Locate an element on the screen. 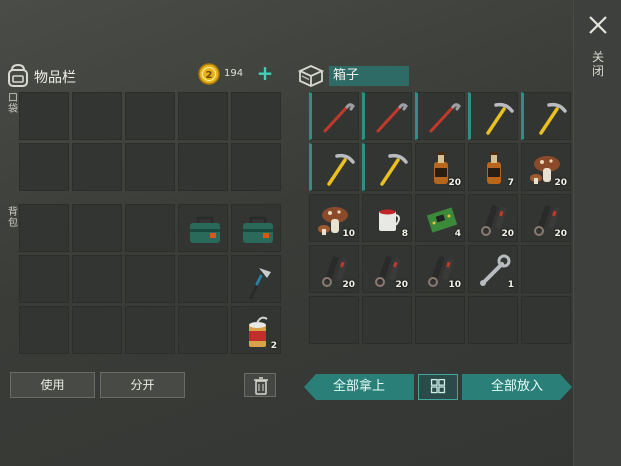  trash-icon is located at coordinates (261, 386).